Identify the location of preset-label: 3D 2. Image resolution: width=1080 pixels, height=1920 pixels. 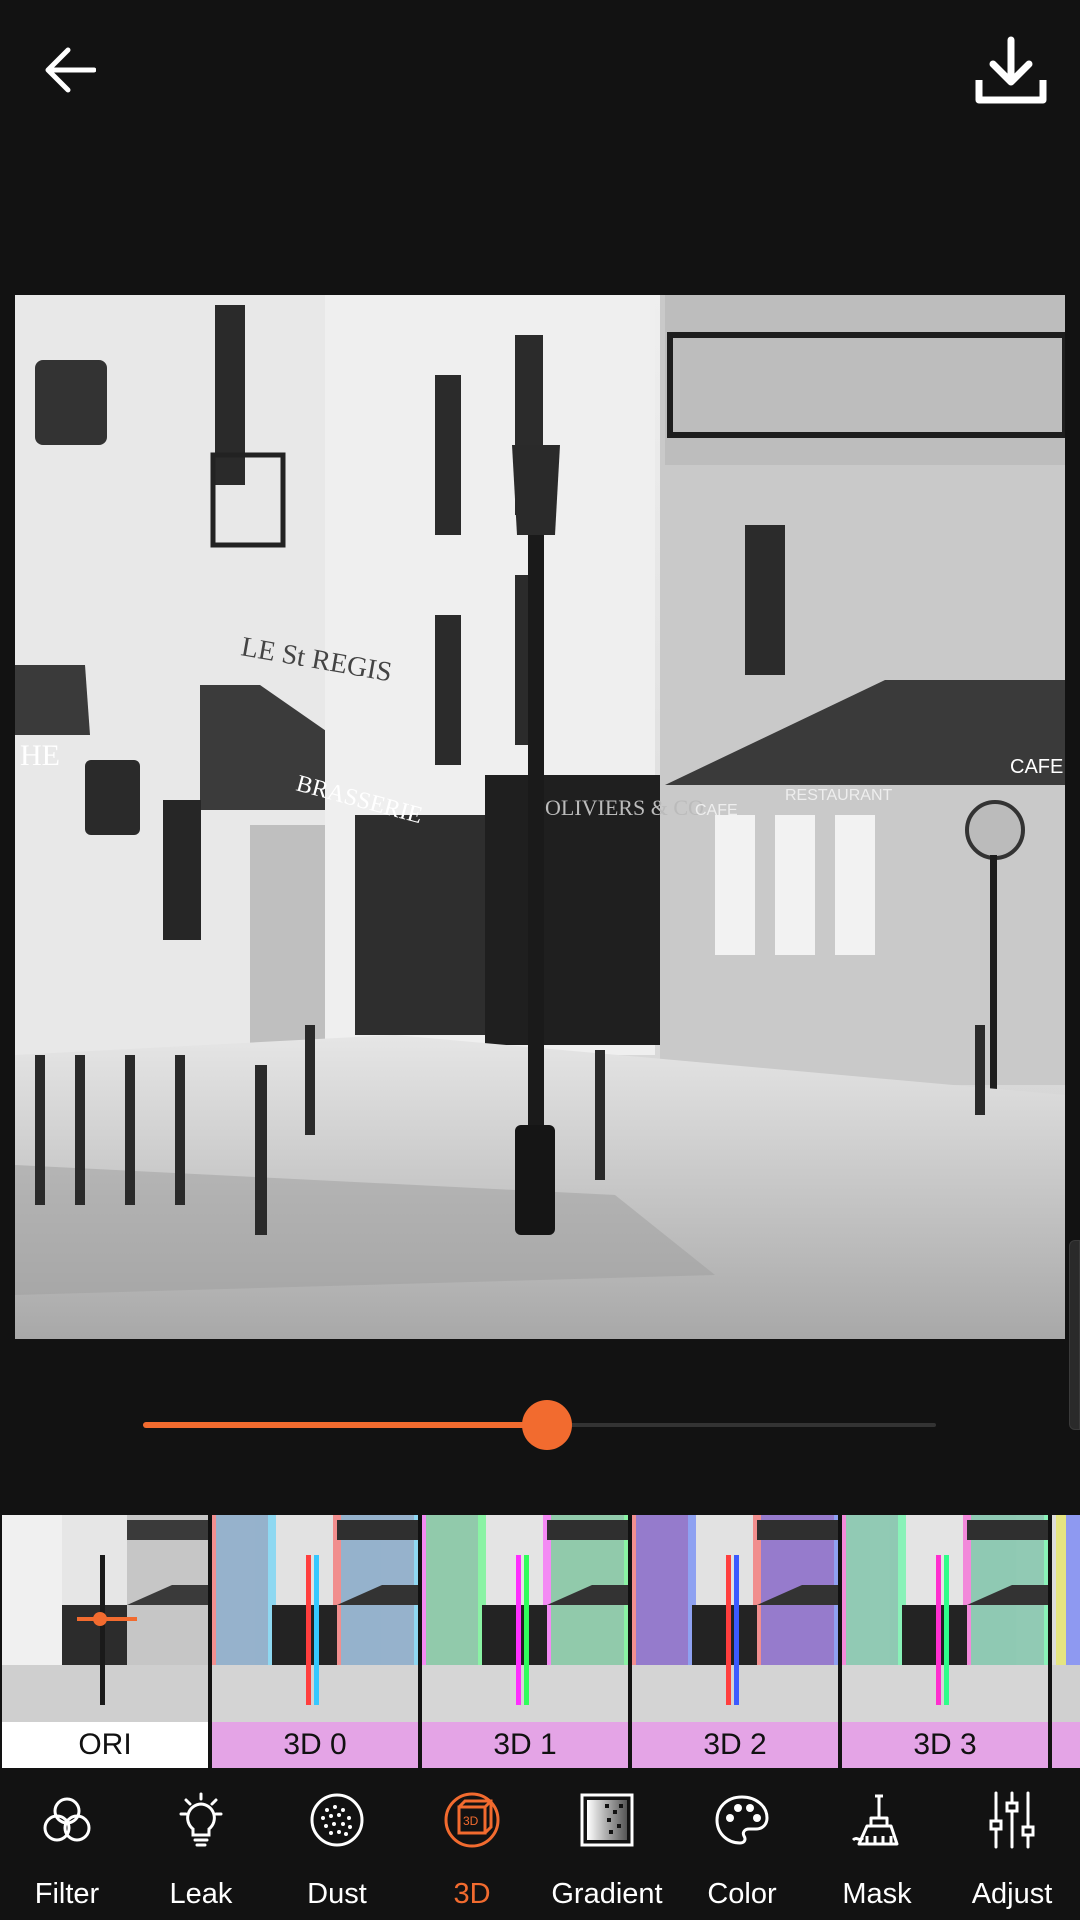
(735, 1745).